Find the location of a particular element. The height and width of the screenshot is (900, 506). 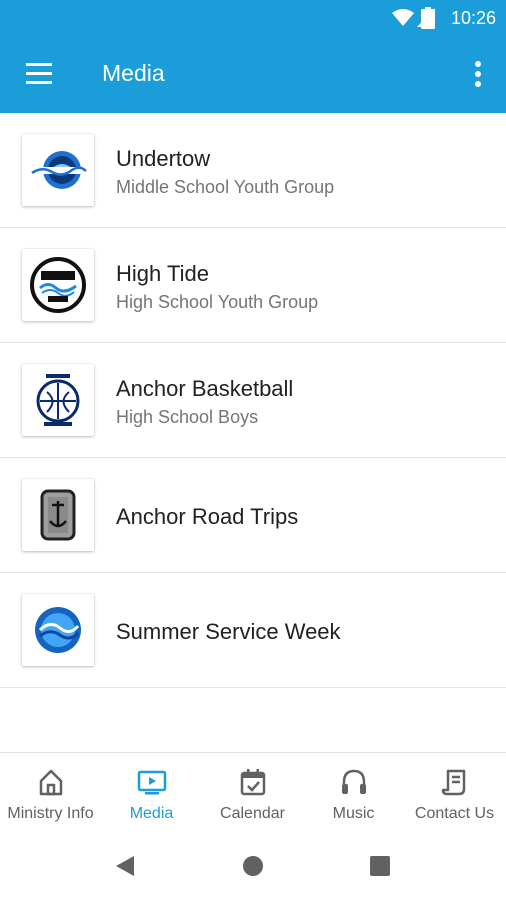

item-title: Anchor Road Trips is located at coordinates (207, 516).